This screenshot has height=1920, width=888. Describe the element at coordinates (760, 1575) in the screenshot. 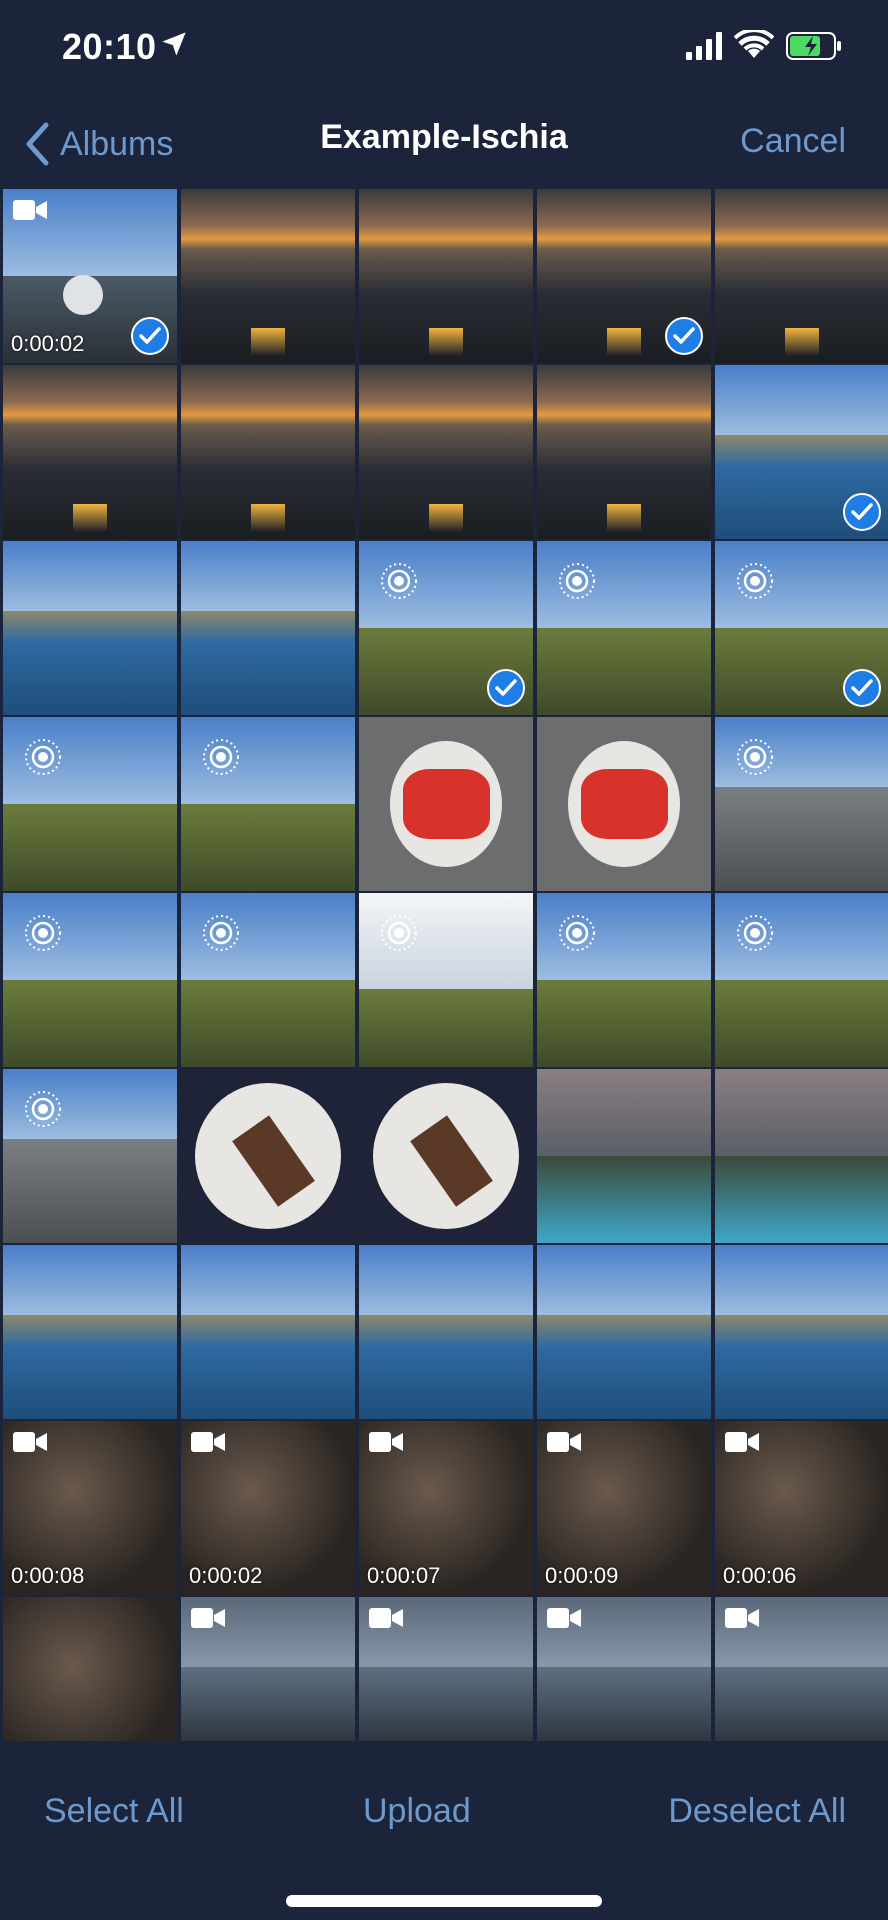

I see `video-duration: 0:00:06` at that location.